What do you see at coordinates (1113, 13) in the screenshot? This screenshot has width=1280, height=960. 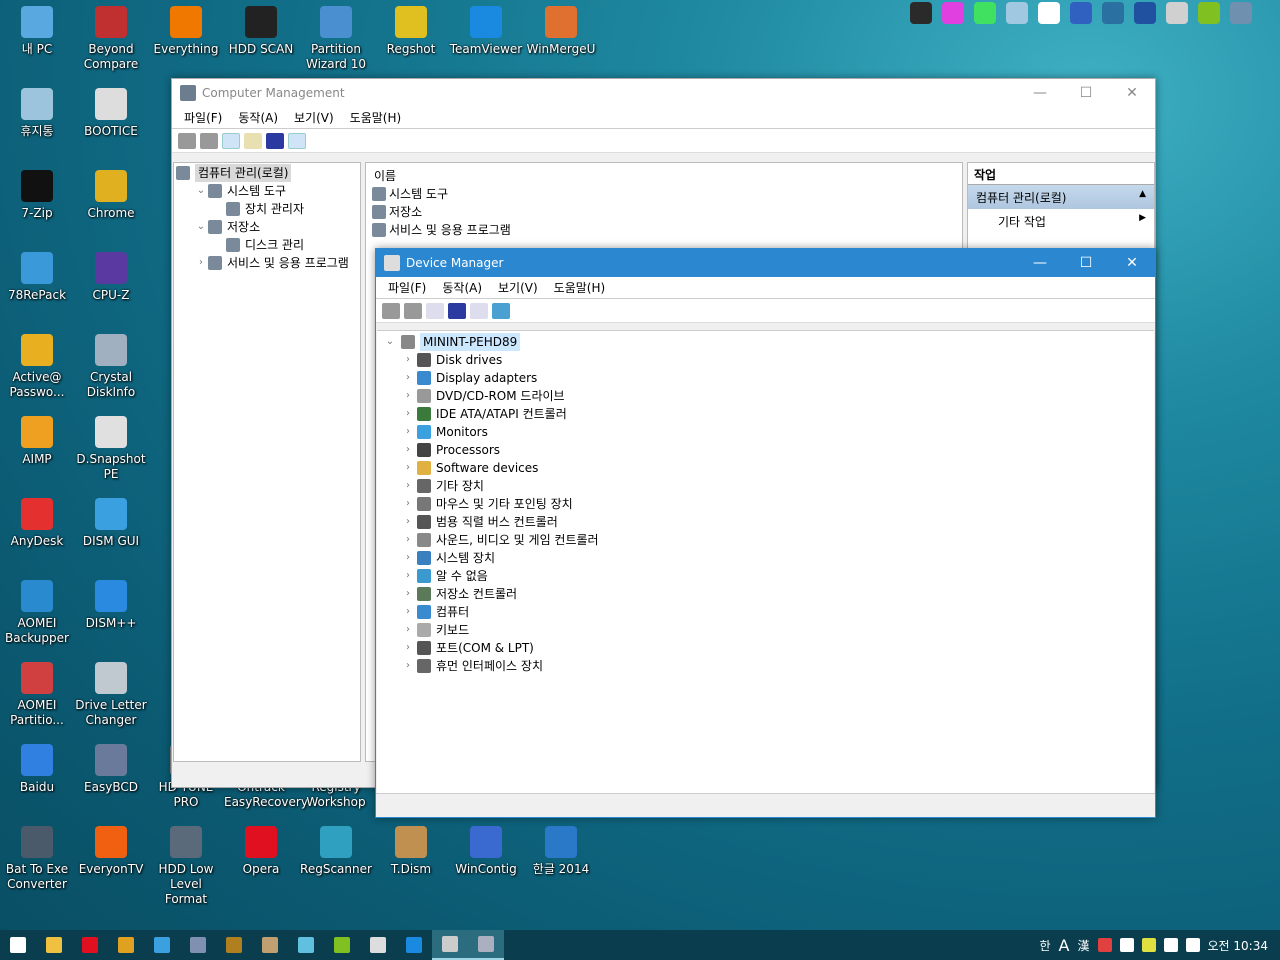 I see `backup-icon` at bounding box center [1113, 13].